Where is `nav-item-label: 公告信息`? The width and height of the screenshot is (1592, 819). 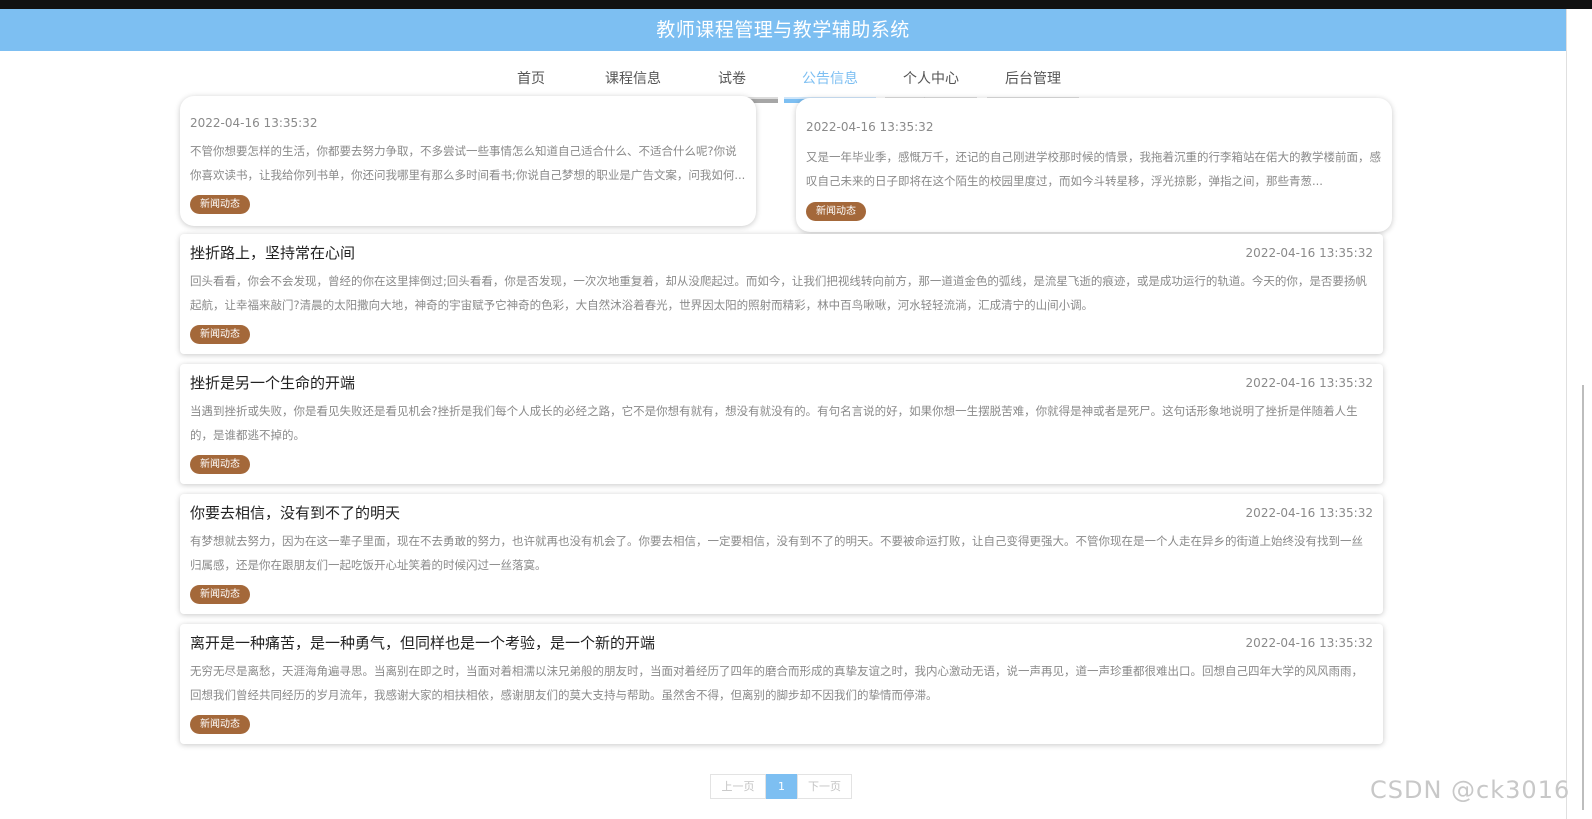
nav-item-label: 公告信息 is located at coordinates (830, 79).